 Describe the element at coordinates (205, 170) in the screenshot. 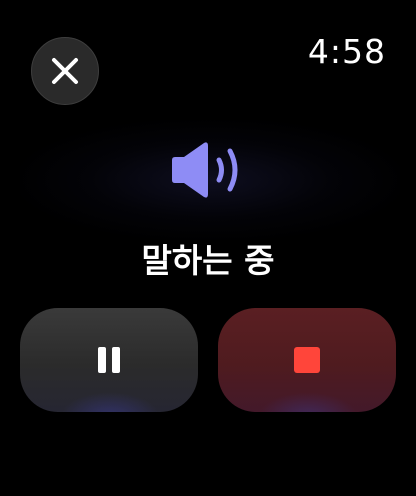

I see `speaker-icon` at that location.